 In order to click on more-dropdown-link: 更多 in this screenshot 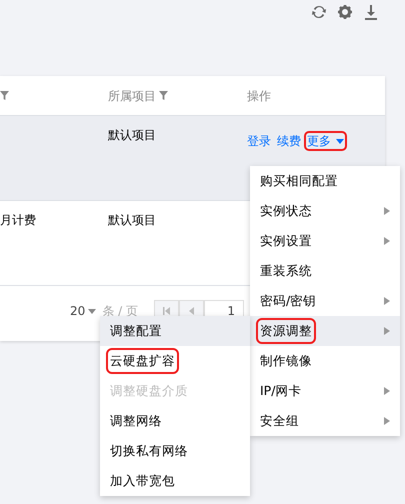, I will do `click(325, 141)`.